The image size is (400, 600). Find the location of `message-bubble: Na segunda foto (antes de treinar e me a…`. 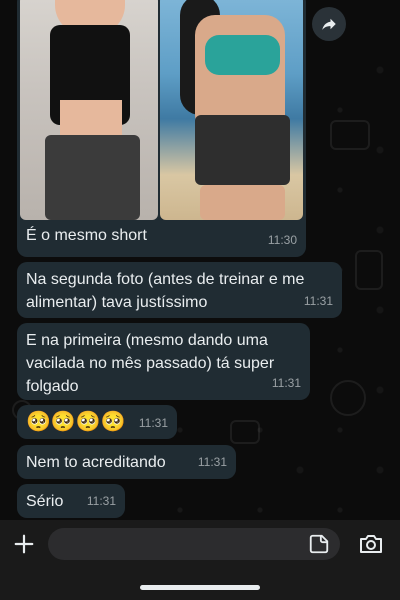

message-bubble: Na segunda foto (antes de treinar e me a… is located at coordinates (179, 290).